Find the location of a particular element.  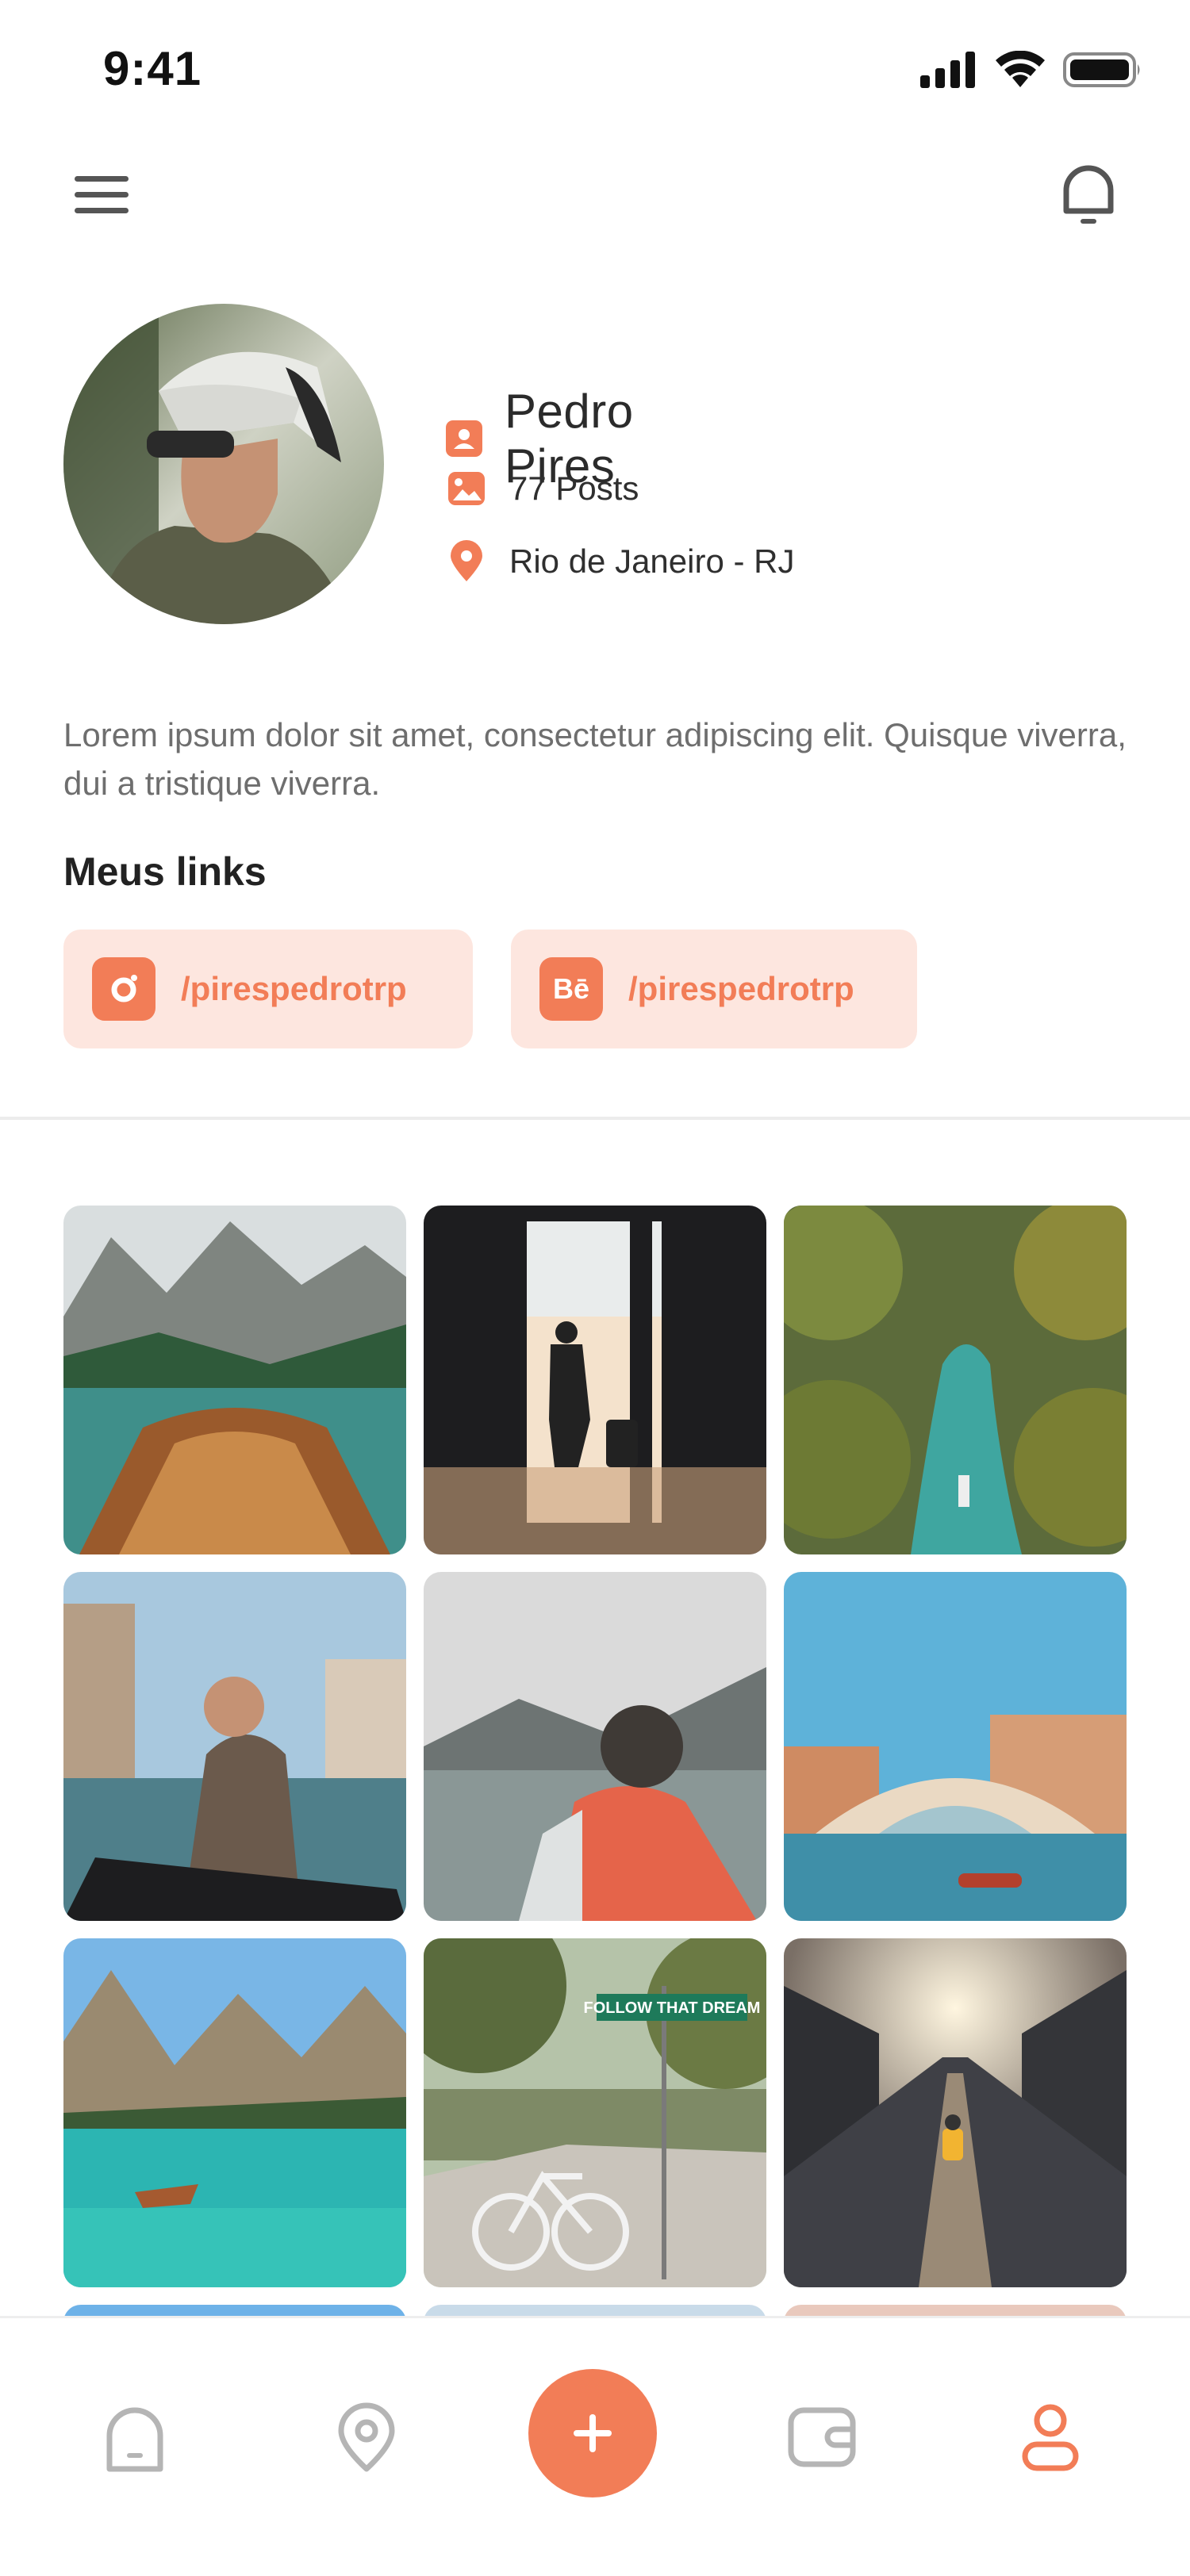

photo-partial-sky is located at coordinates (234, 2310).